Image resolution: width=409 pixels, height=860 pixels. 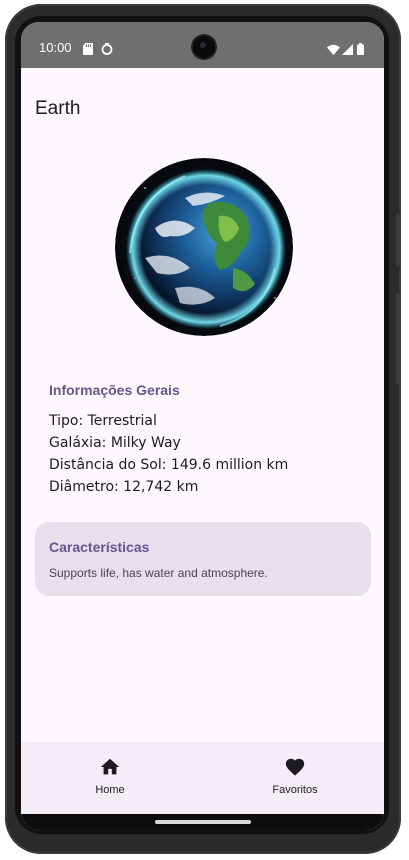 What do you see at coordinates (347, 49) in the screenshot?
I see `signal-icon` at bounding box center [347, 49].